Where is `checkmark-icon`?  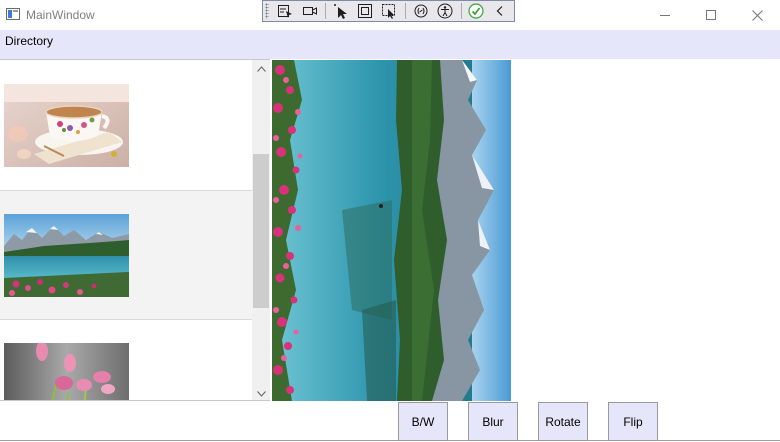
checkmark-icon is located at coordinates (476, 11).